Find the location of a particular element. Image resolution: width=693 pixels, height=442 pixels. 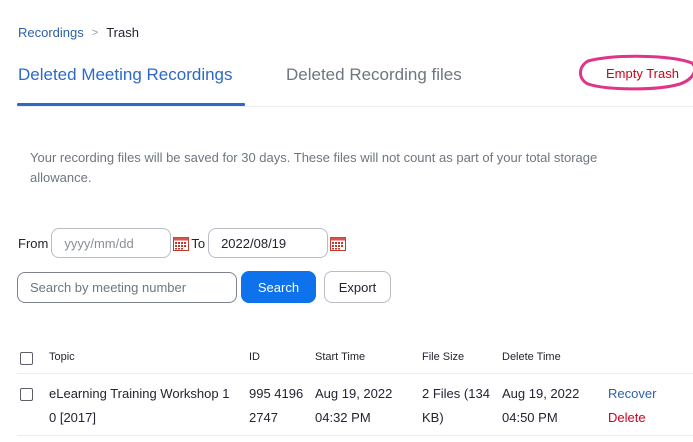

meeting-number-search-input is located at coordinates (127, 287).